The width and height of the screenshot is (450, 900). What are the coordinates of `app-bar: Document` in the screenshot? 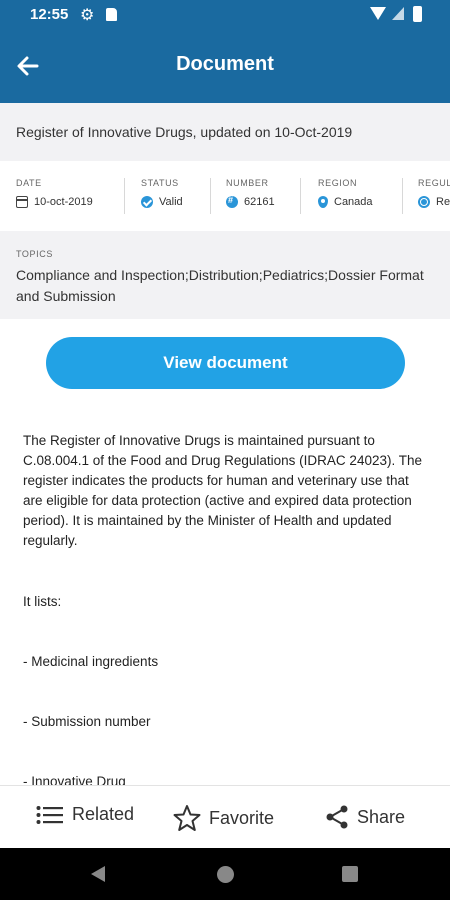 It's located at (225, 66).